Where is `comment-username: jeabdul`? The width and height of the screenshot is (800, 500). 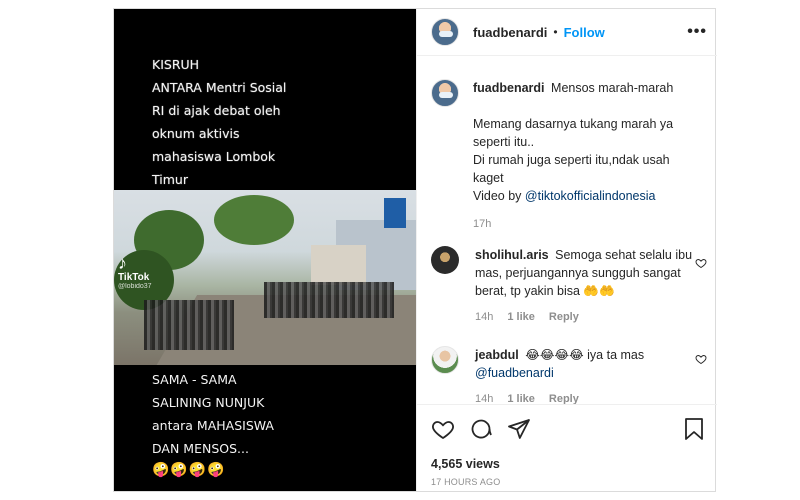
comment-username: jeabdul is located at coordinates (497, 355).